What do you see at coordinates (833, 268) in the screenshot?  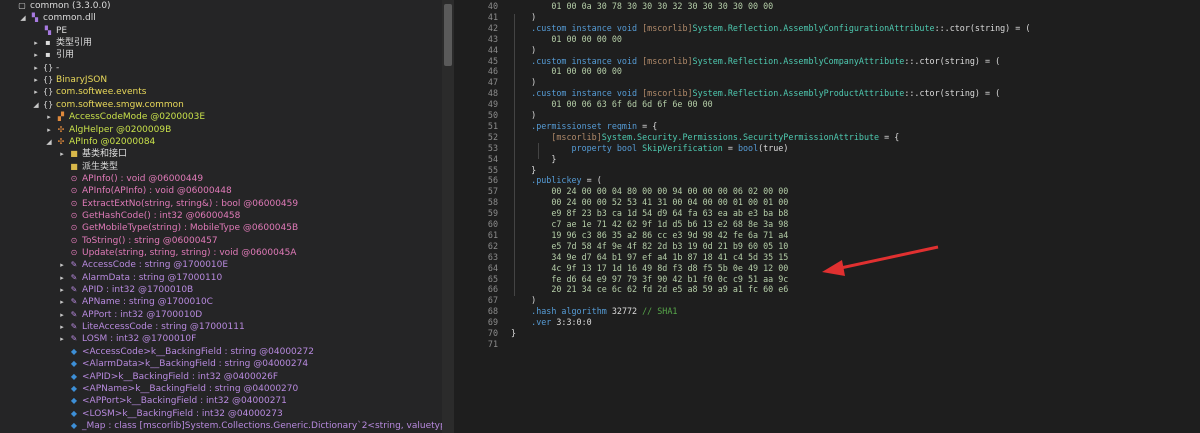 I see `annotation-arrow-head` at bounding box center [833, 268].